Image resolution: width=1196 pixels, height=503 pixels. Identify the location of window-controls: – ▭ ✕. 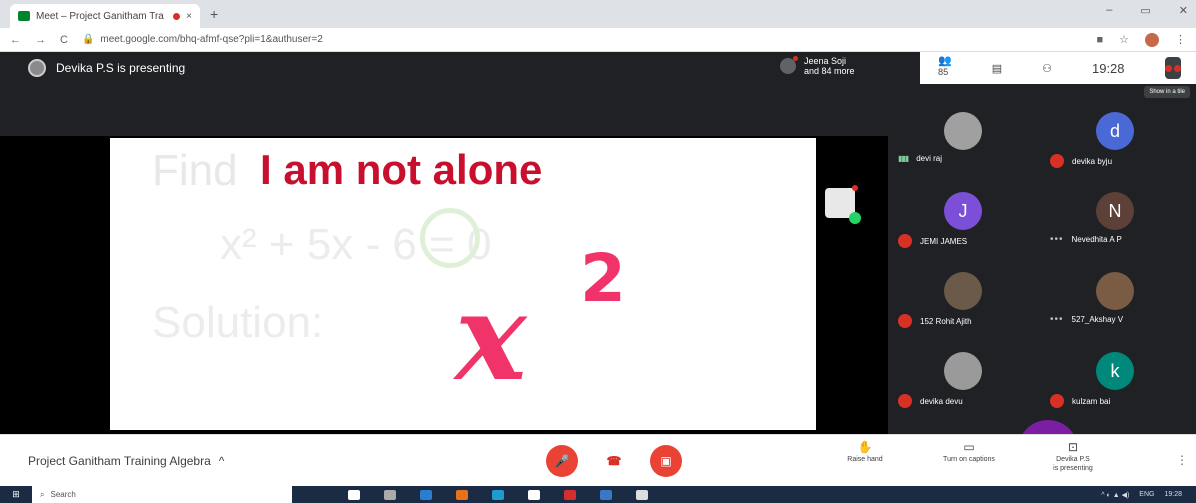
(1147, 10).